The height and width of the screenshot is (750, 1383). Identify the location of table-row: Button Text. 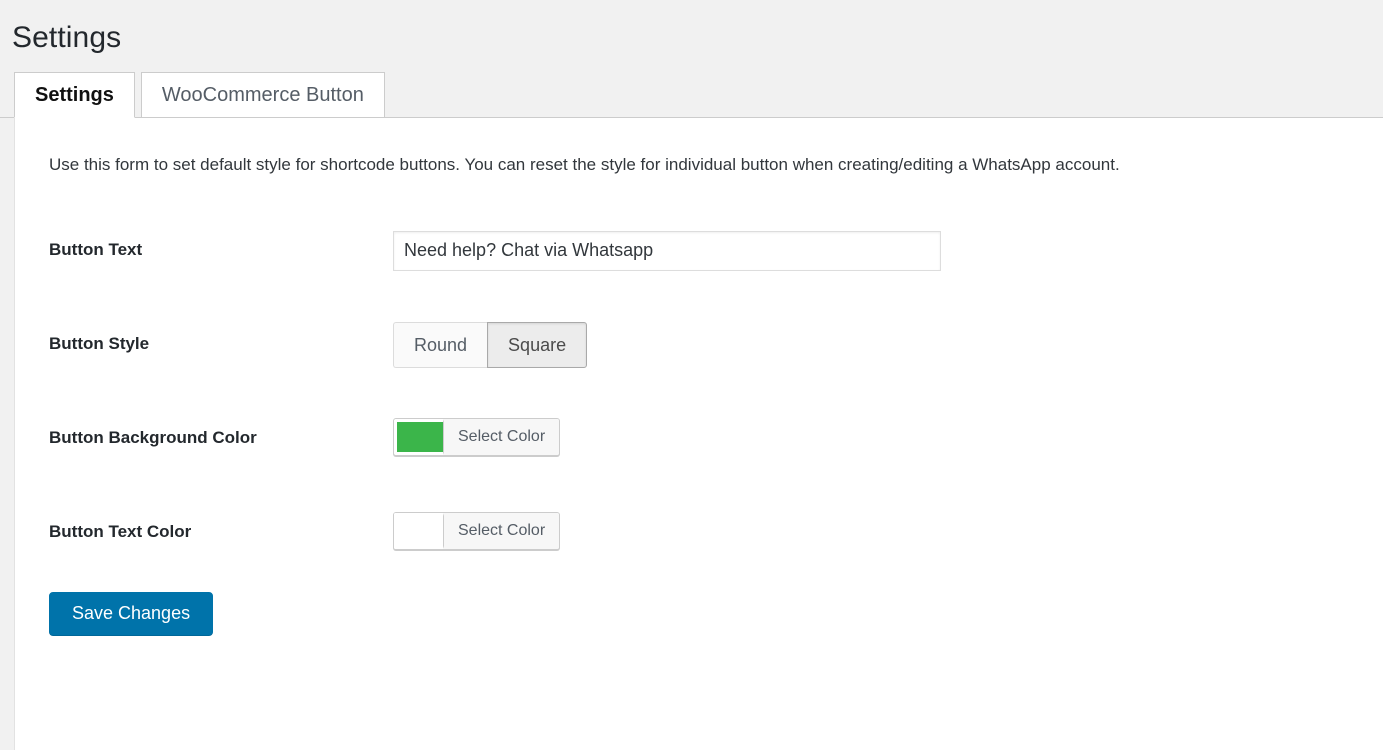
(639, 251).